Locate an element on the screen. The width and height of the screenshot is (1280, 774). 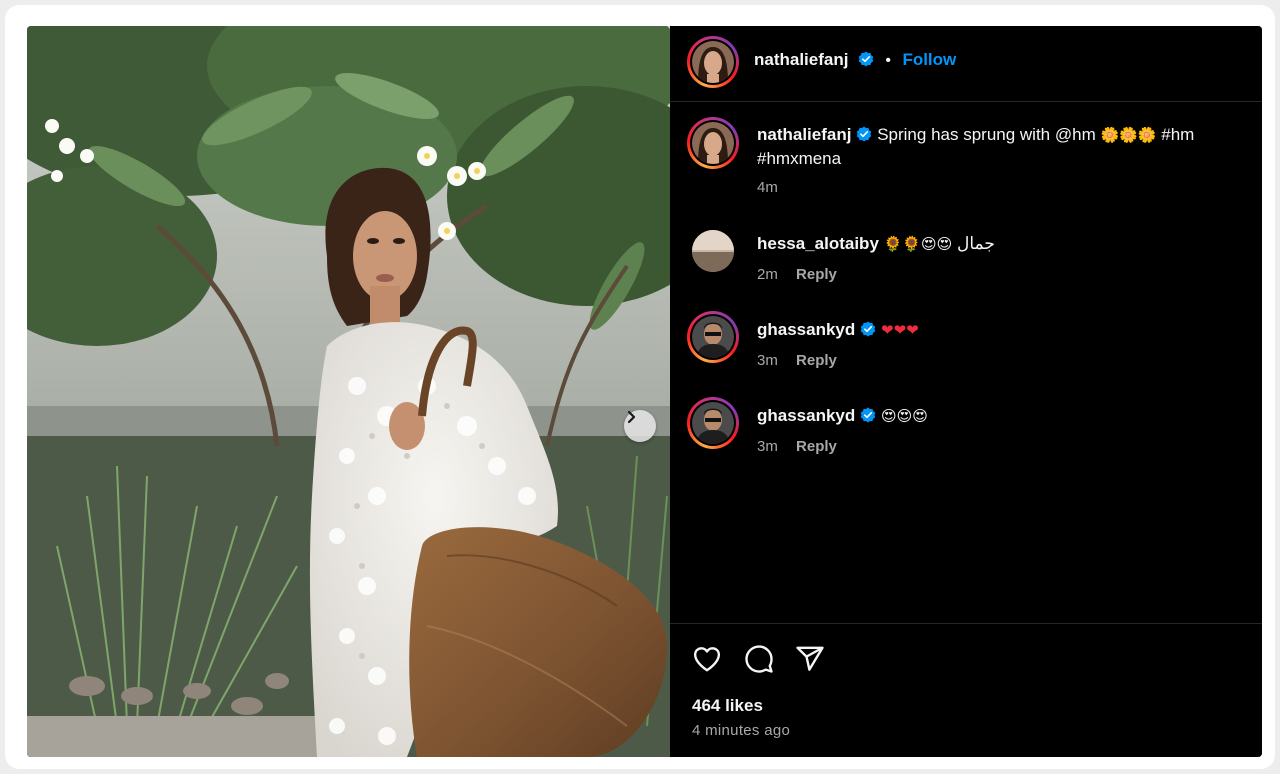
comment-body: جمال is located at coordinates (976, 243).